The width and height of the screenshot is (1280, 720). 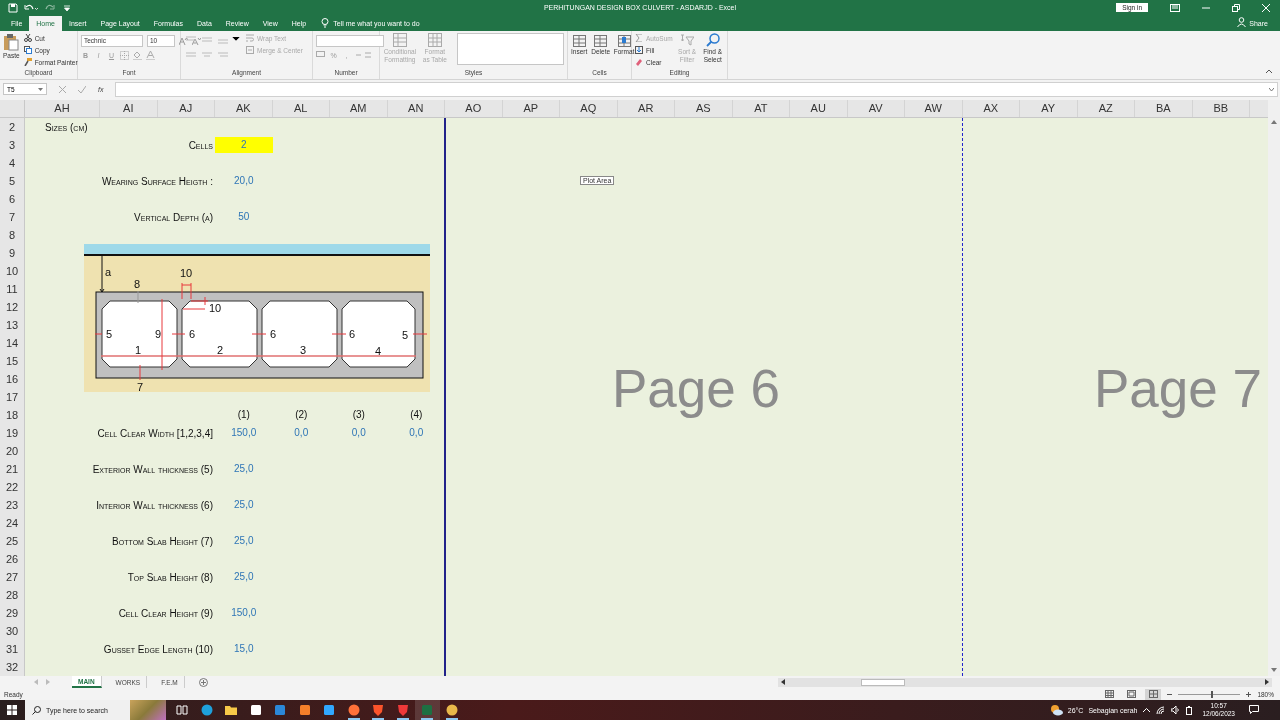 What do you see at coordinates (1176, 710) in the screenshot?
I see `volume-icon` at bounding box center [1176, 710].